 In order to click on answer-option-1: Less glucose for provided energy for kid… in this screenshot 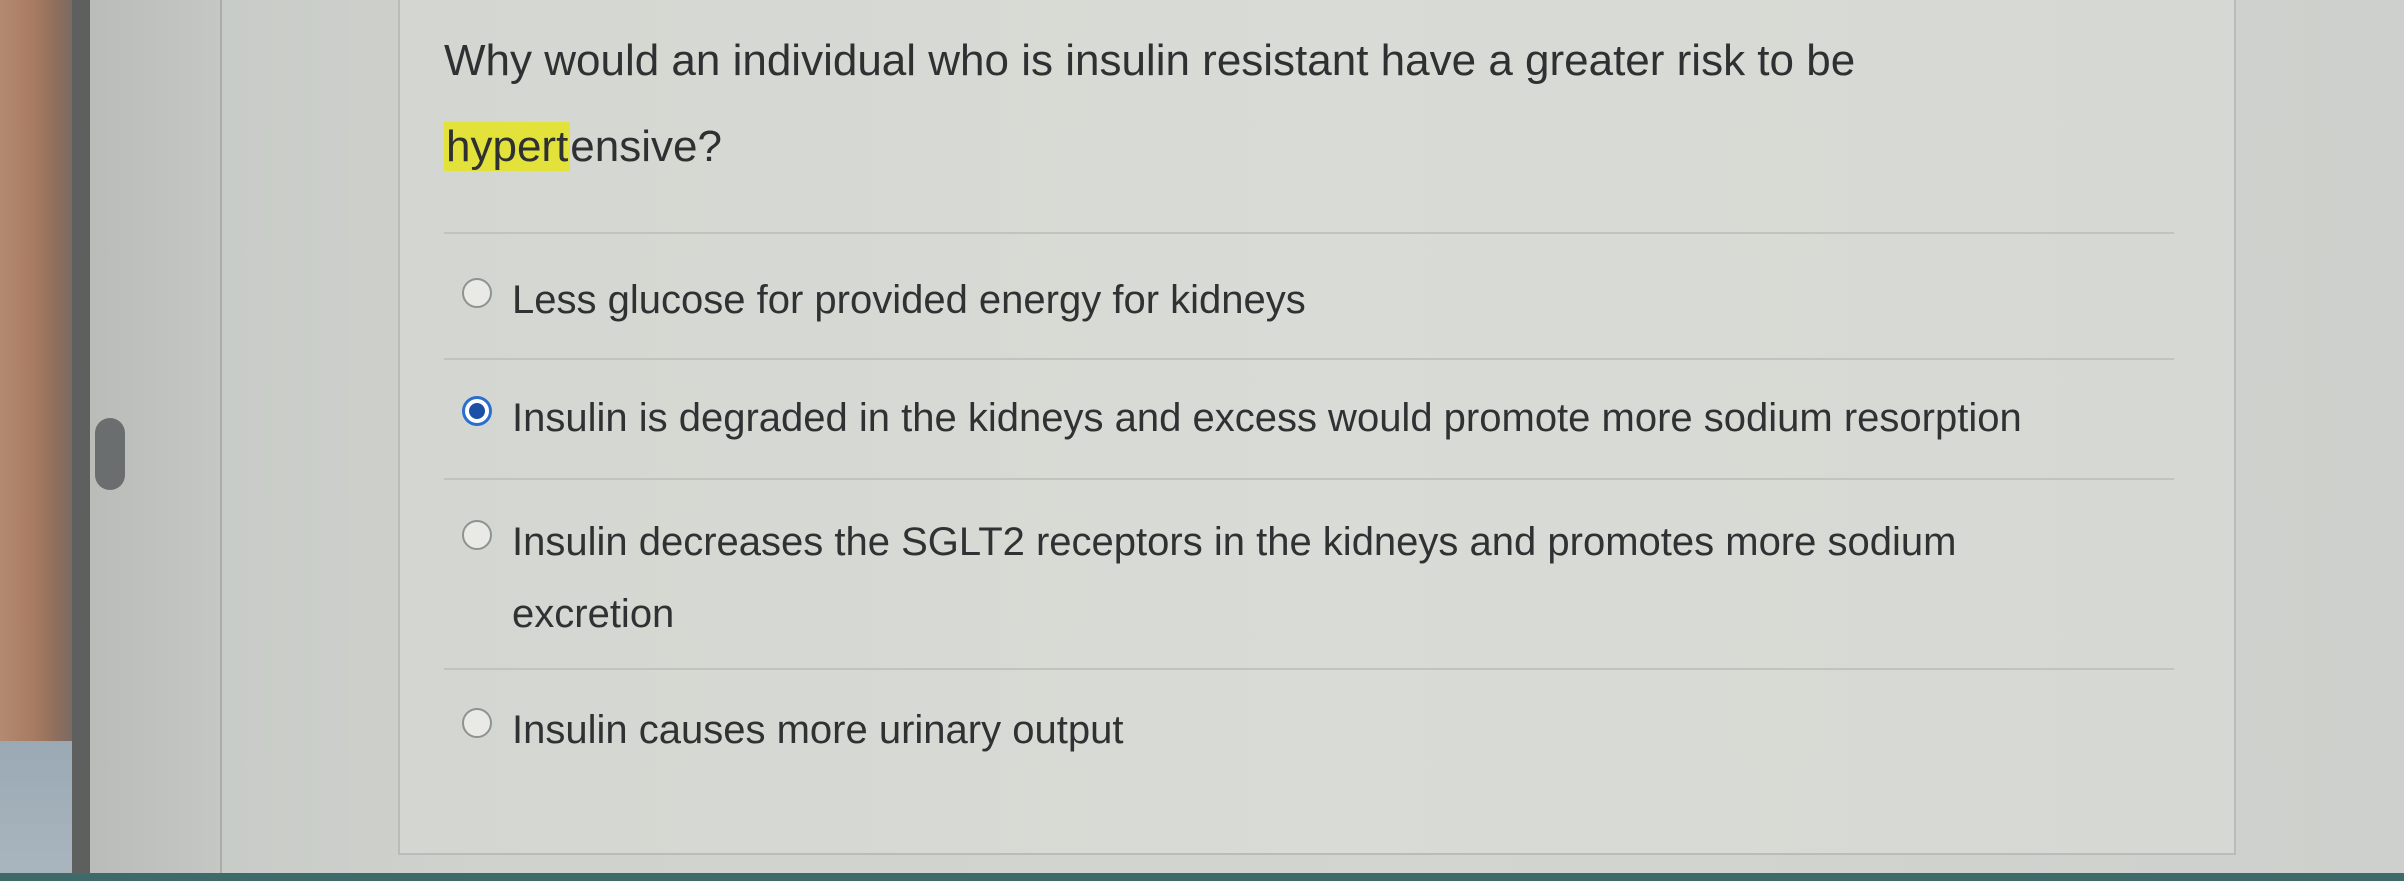, I will do `click(1292, 300)`.